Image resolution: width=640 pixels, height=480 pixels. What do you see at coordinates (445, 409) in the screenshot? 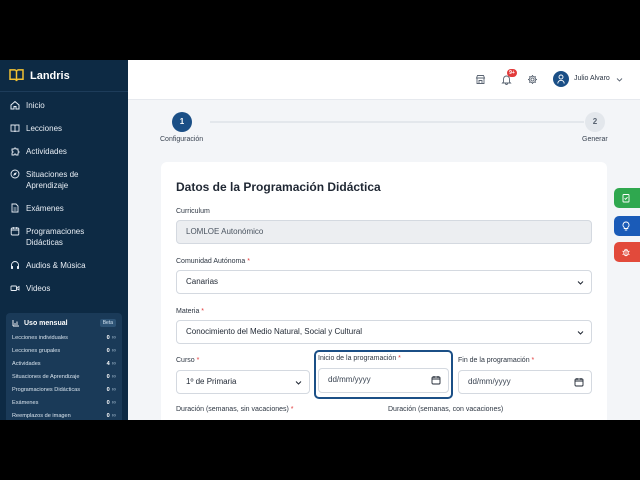
I see `duracion-con-label: Duración (semanas, con vacaciones)` at bounding box center [445, 409].